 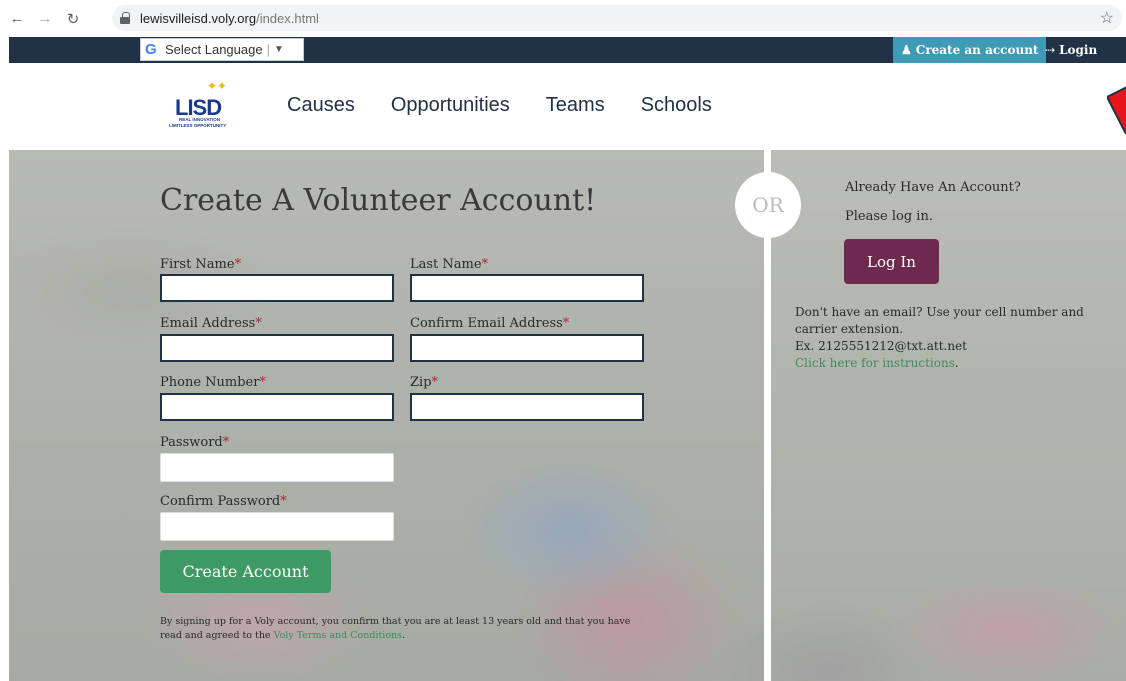 I want to click on google-icon: G, so click(x=151, y=49).